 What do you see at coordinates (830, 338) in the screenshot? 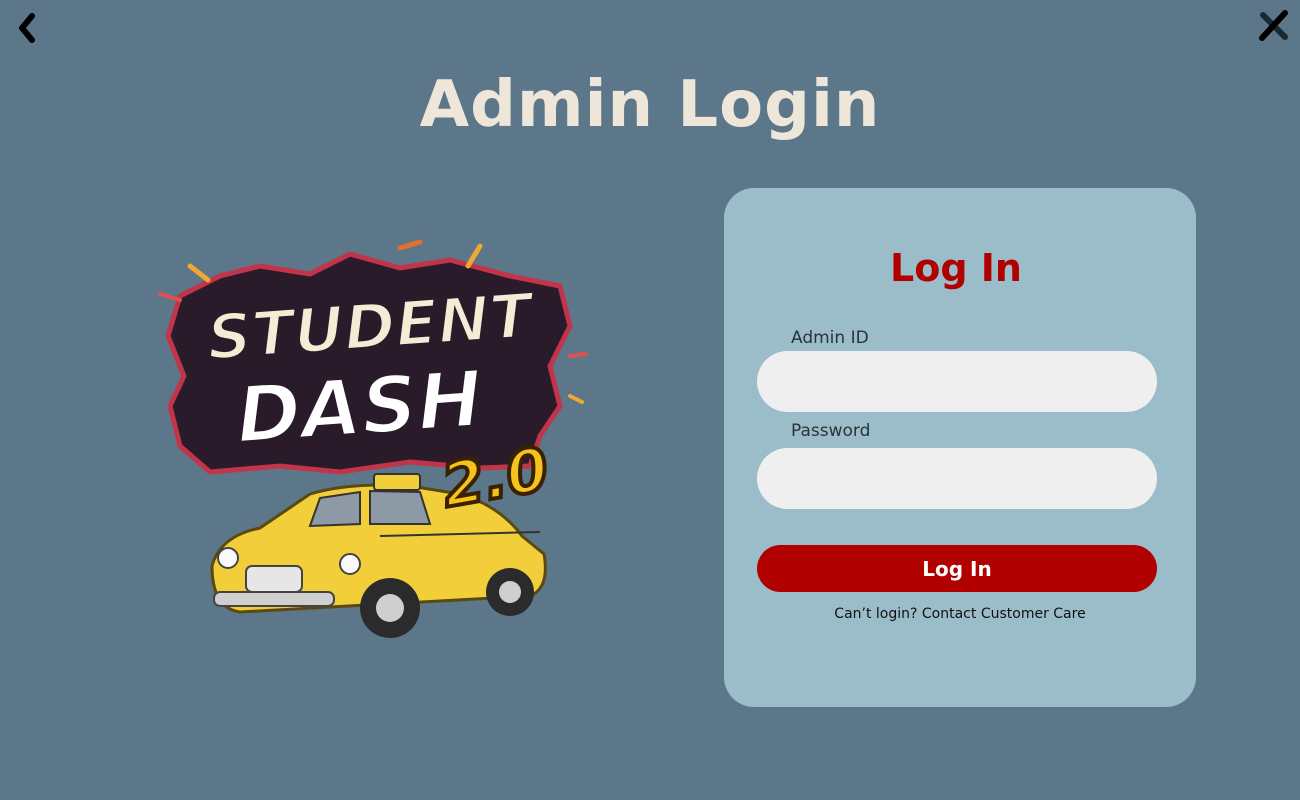
I see `admin-id-label: Admin ID` at bounding box center [830, 338].